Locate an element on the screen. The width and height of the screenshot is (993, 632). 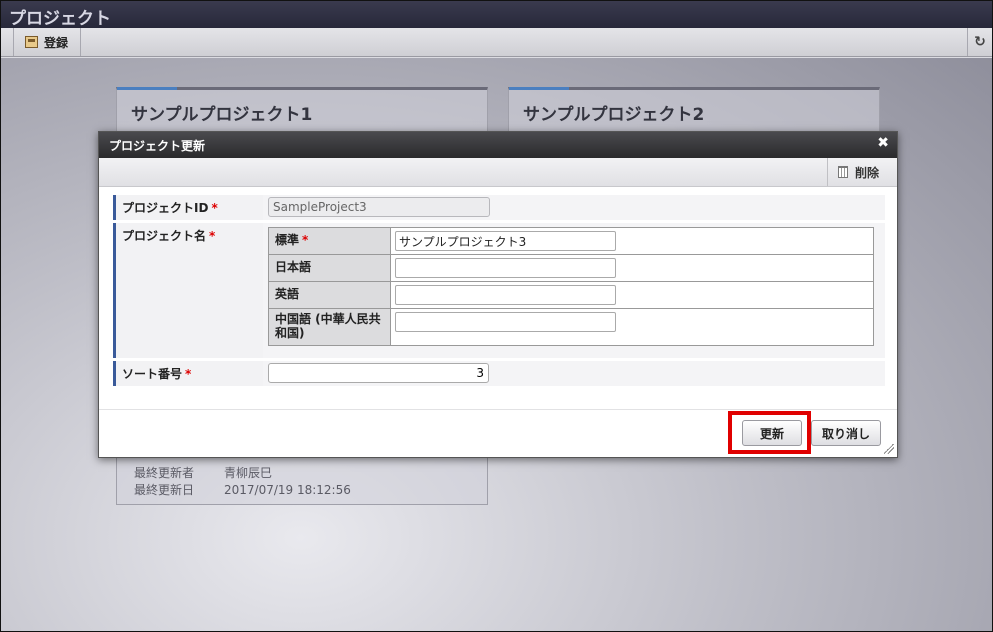
locale-label-text: 標準 is located at coordinates (287, 240).